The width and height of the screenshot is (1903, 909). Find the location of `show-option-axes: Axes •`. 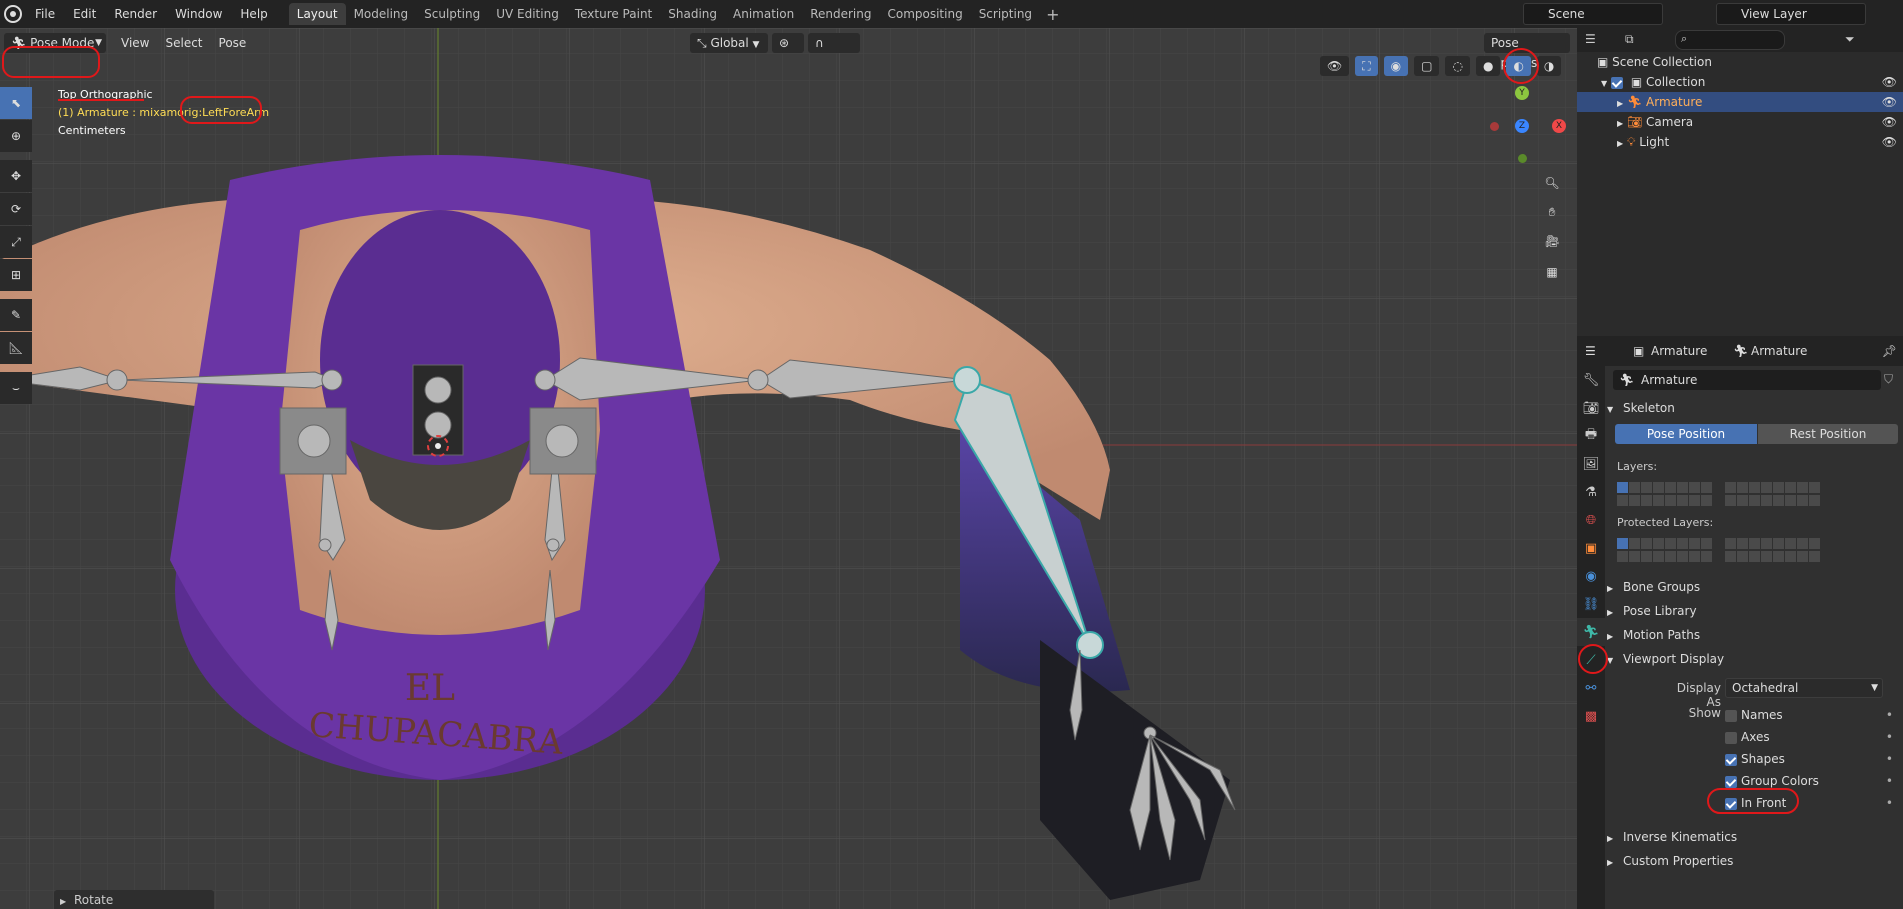

show-option-axes: Axes • is located at coordinates (1810, 737).